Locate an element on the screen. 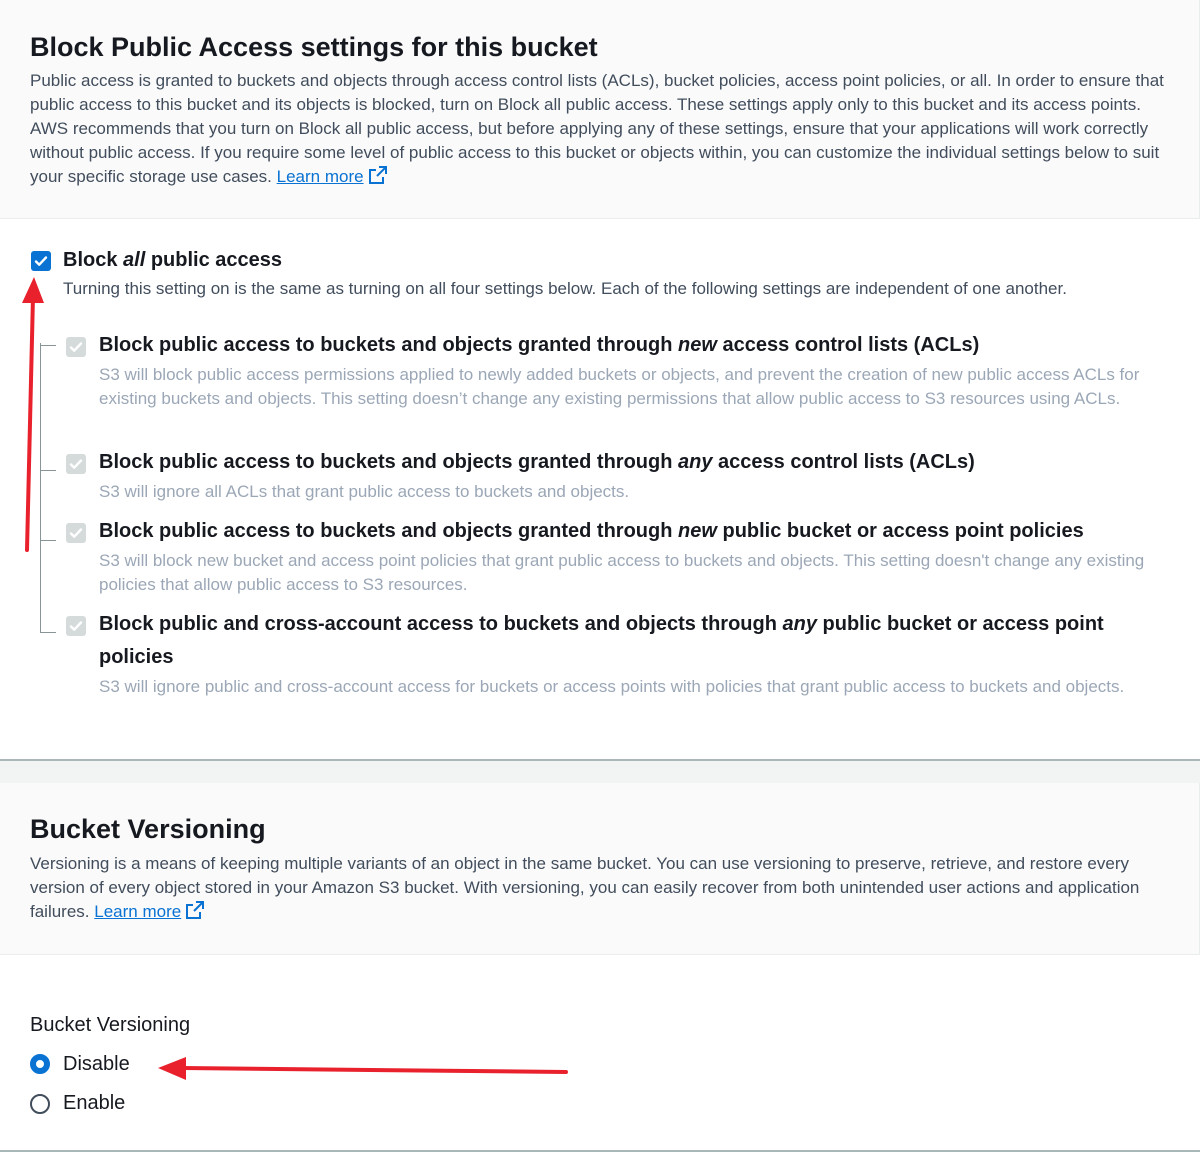 The image size is (1200, 1152). versioning-field-label: Bucket Versioning is located at coordinates (110, 1025).